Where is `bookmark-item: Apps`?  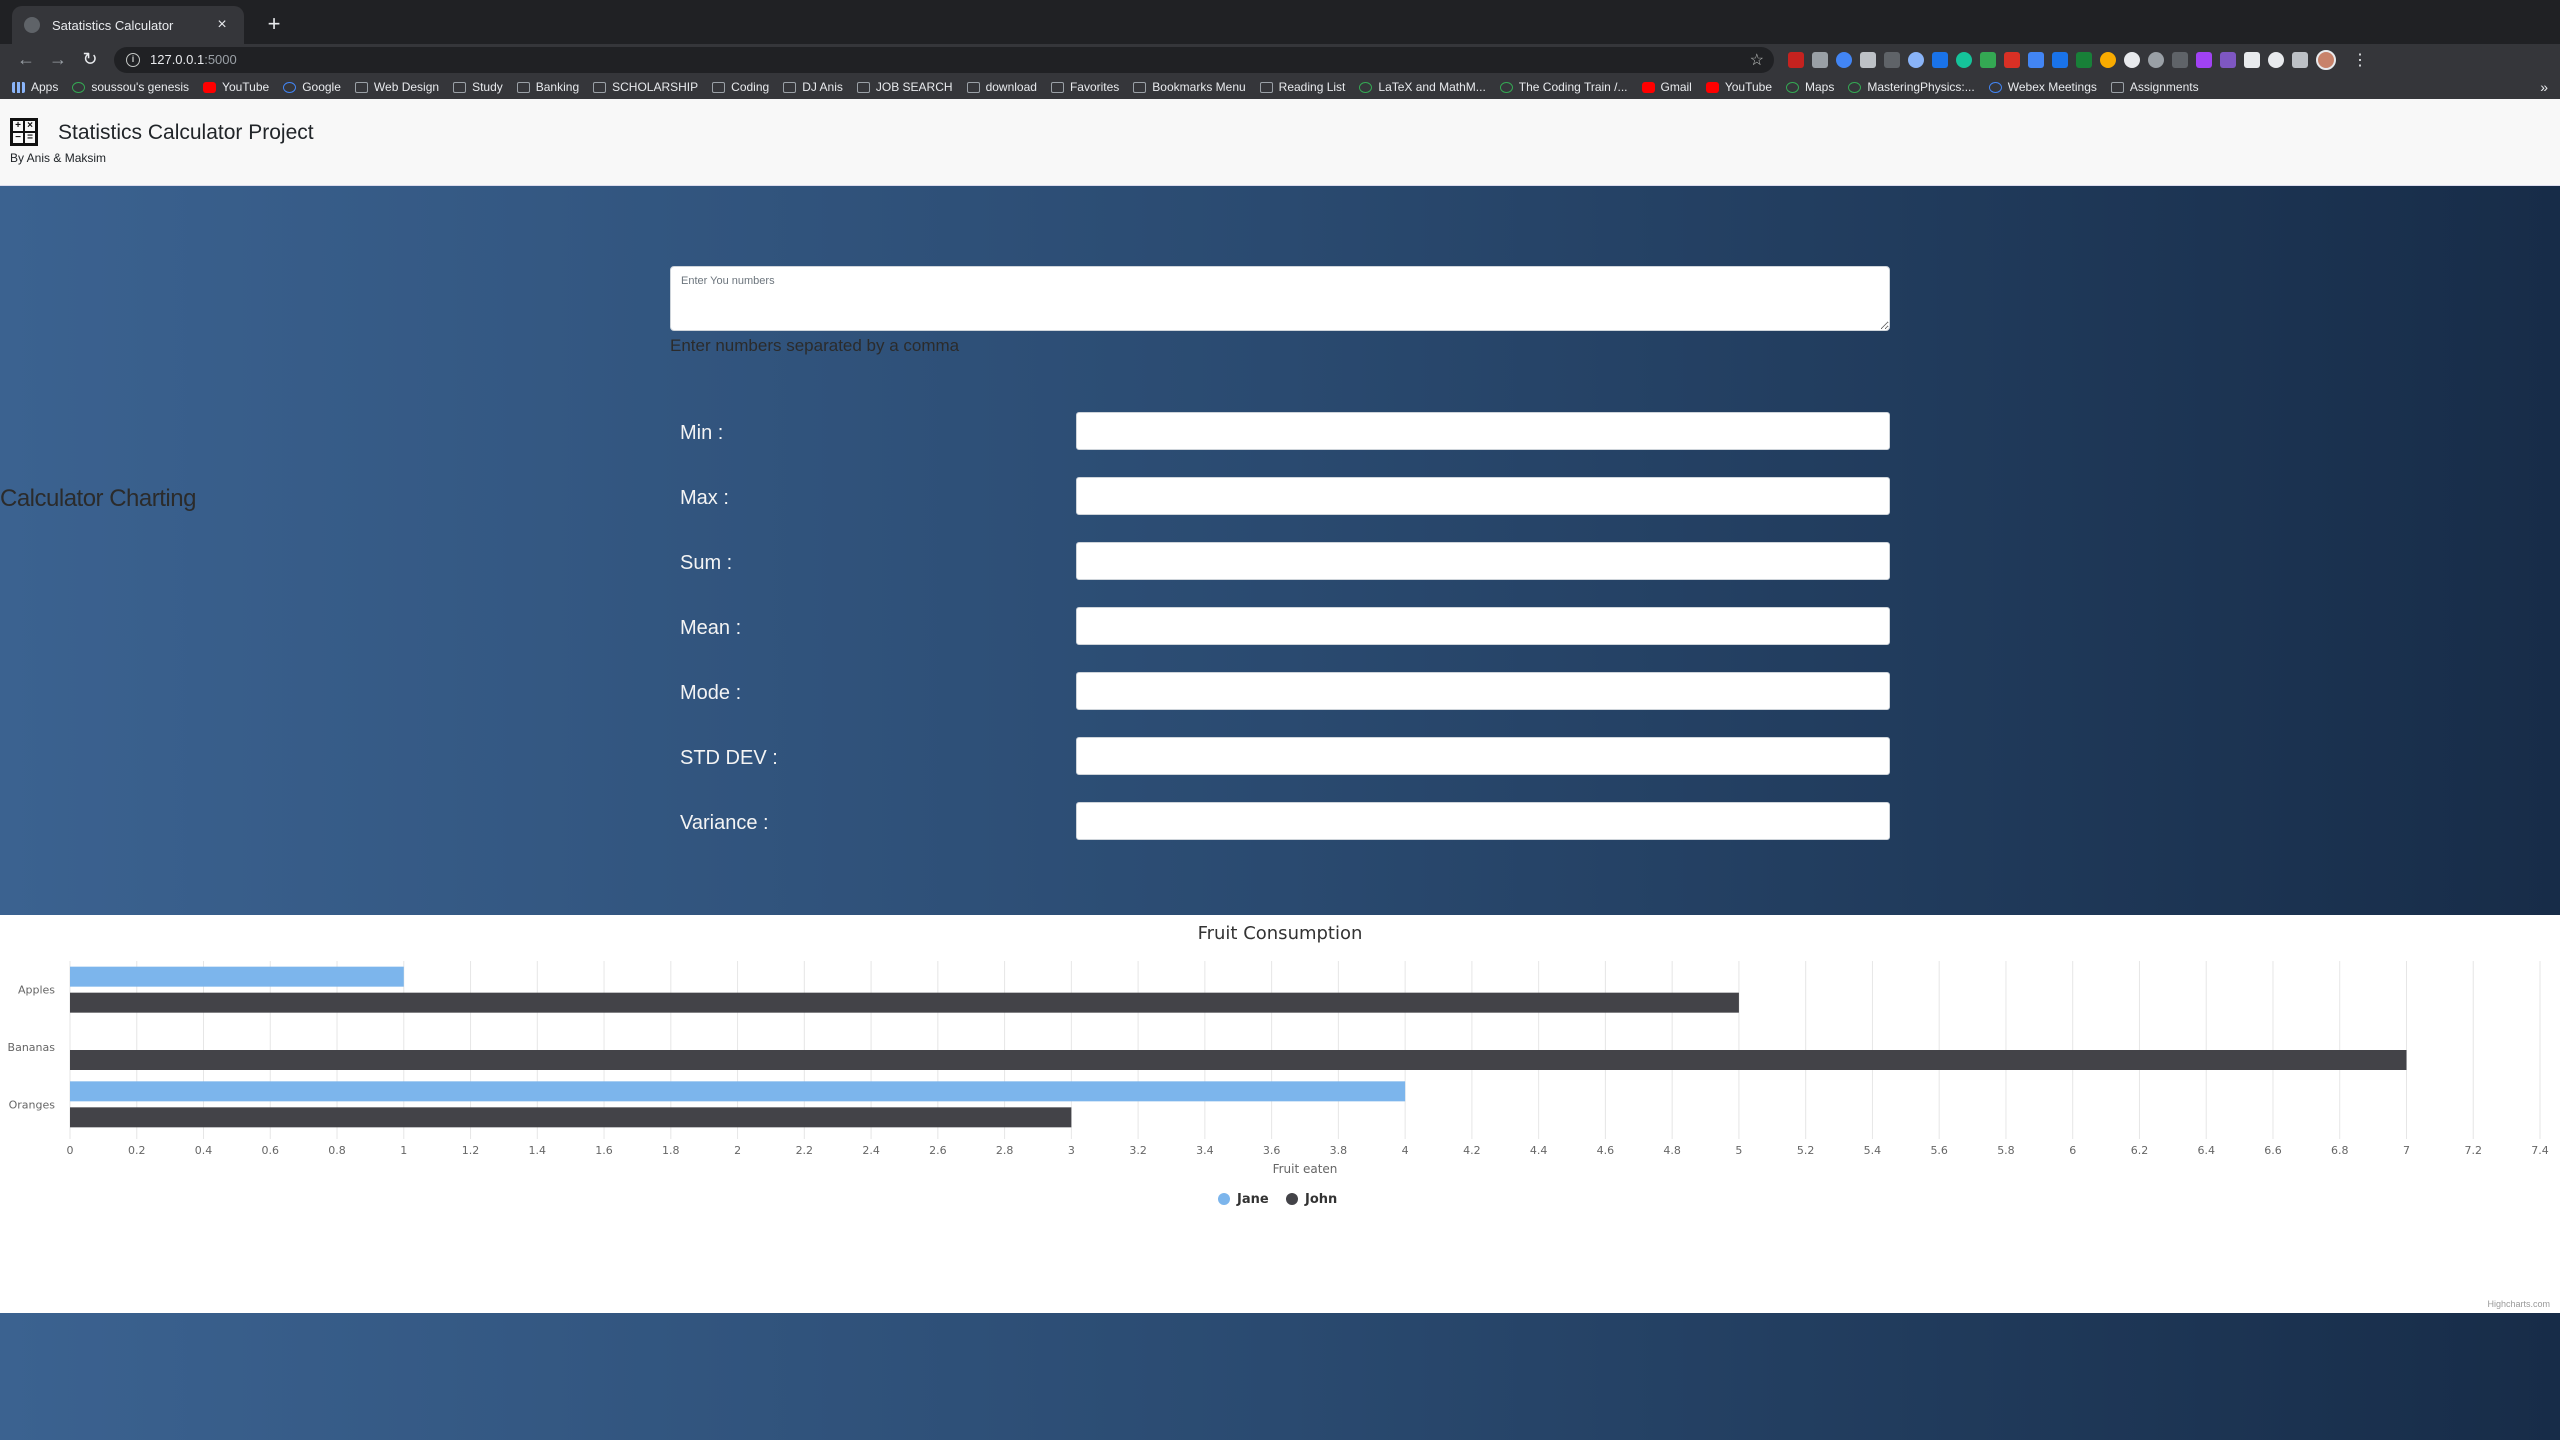
bookmark-item: Apps is located at coordinates (35, 87).